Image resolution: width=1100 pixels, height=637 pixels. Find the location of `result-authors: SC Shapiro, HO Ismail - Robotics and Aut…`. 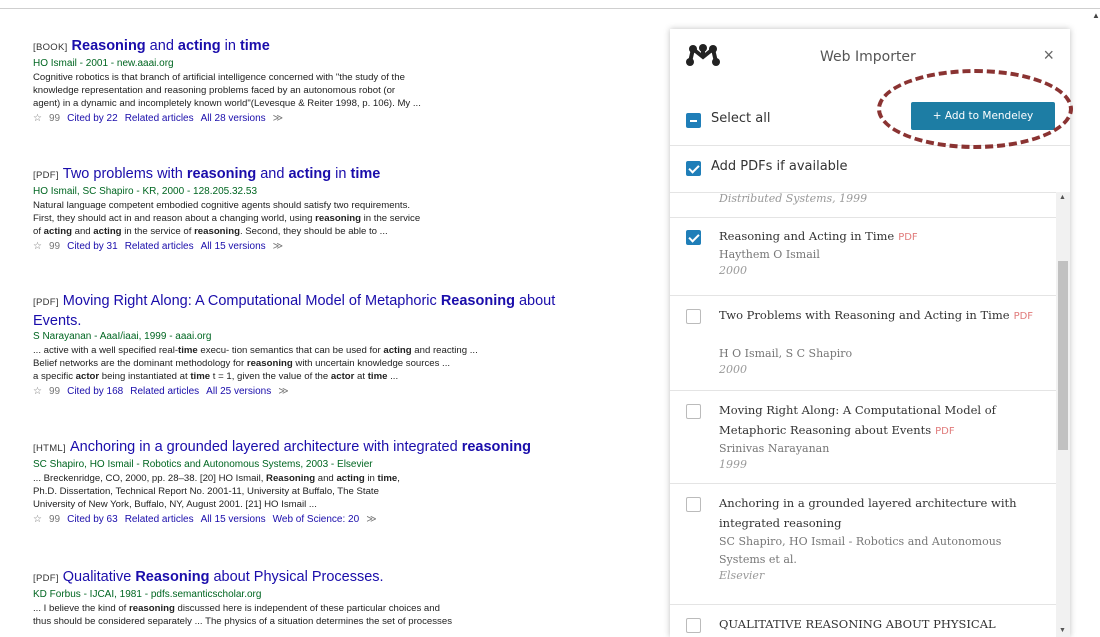

result-authors: SC Shapiro, HO Ismail - Robotics and Aut… is located at coordinates (348, 465).